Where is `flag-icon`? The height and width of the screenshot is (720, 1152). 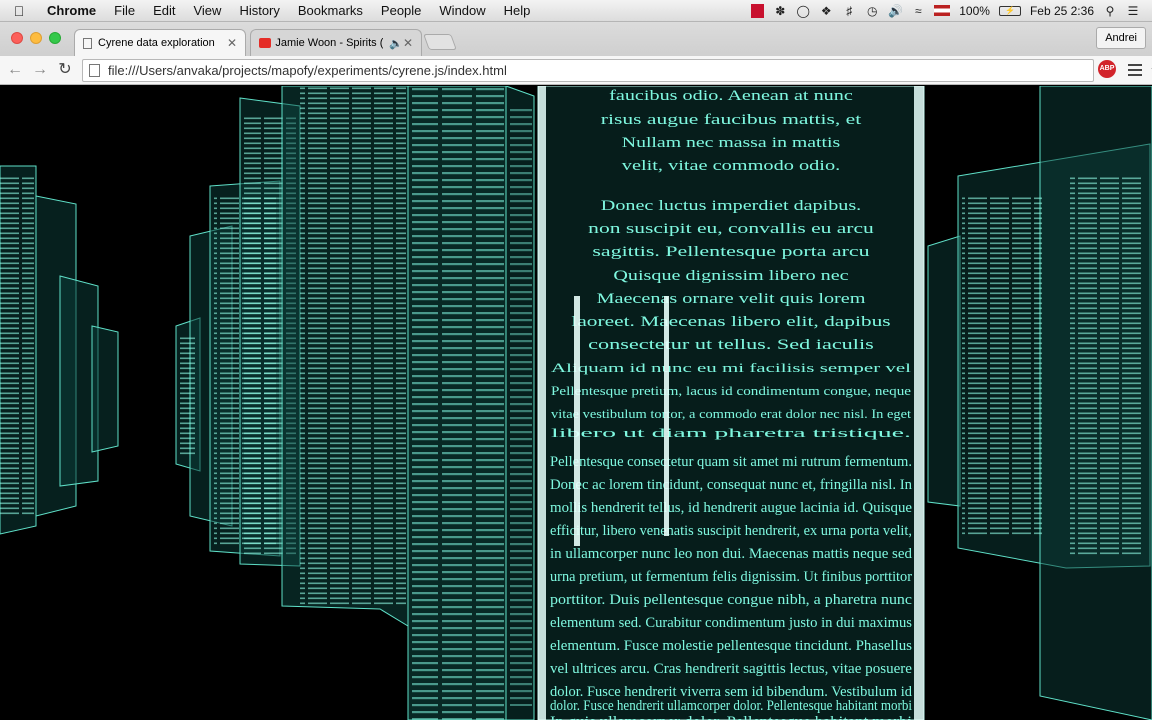 flag-icon is located at coordinates (942, 10).